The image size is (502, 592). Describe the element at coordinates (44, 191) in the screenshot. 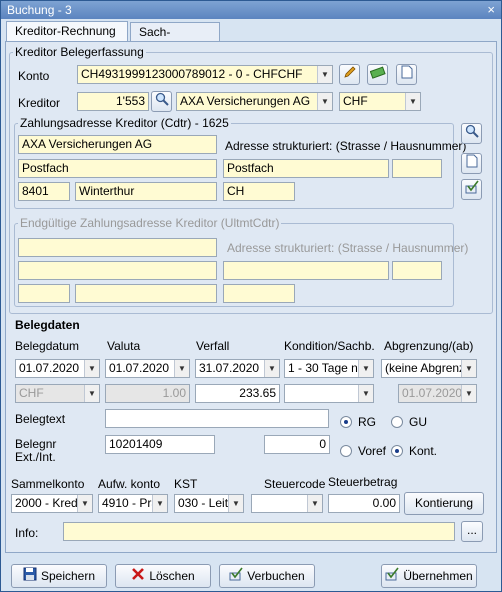

I see `cdtr-plz-field: 8401` at that location.